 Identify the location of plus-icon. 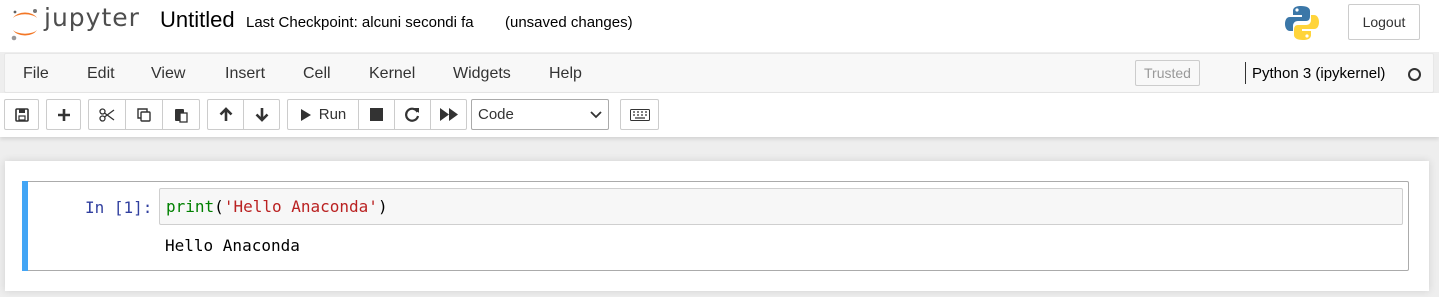
(63, 114).